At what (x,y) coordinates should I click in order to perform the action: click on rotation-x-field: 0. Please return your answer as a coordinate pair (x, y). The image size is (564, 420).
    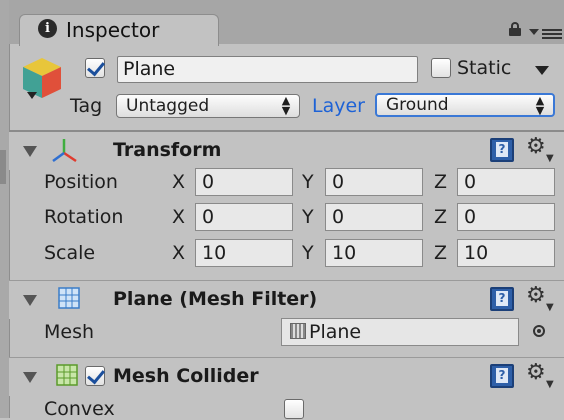
    Looking at the image, I should click on (244, 217).